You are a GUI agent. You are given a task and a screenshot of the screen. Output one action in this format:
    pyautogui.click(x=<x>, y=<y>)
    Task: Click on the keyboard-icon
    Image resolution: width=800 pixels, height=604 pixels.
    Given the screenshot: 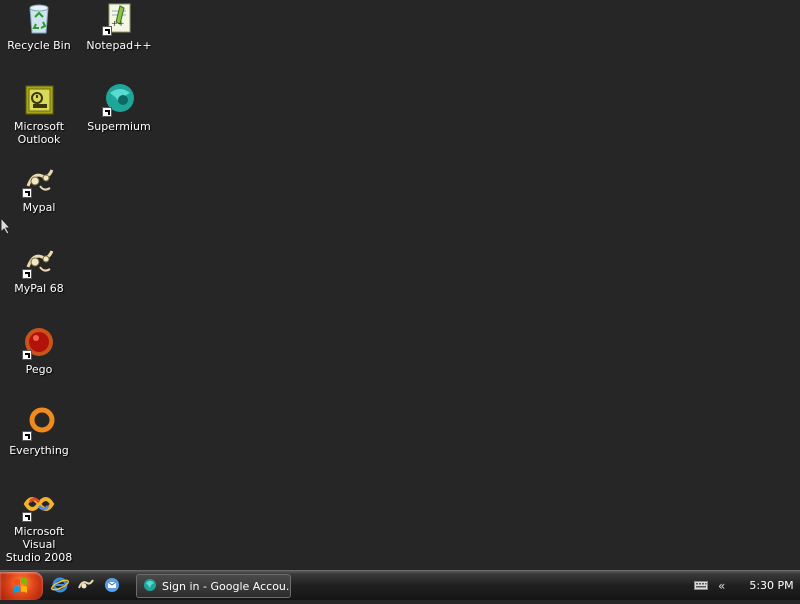 What is the action you would take?
    pyautogui.click(x=701, y=585)
    